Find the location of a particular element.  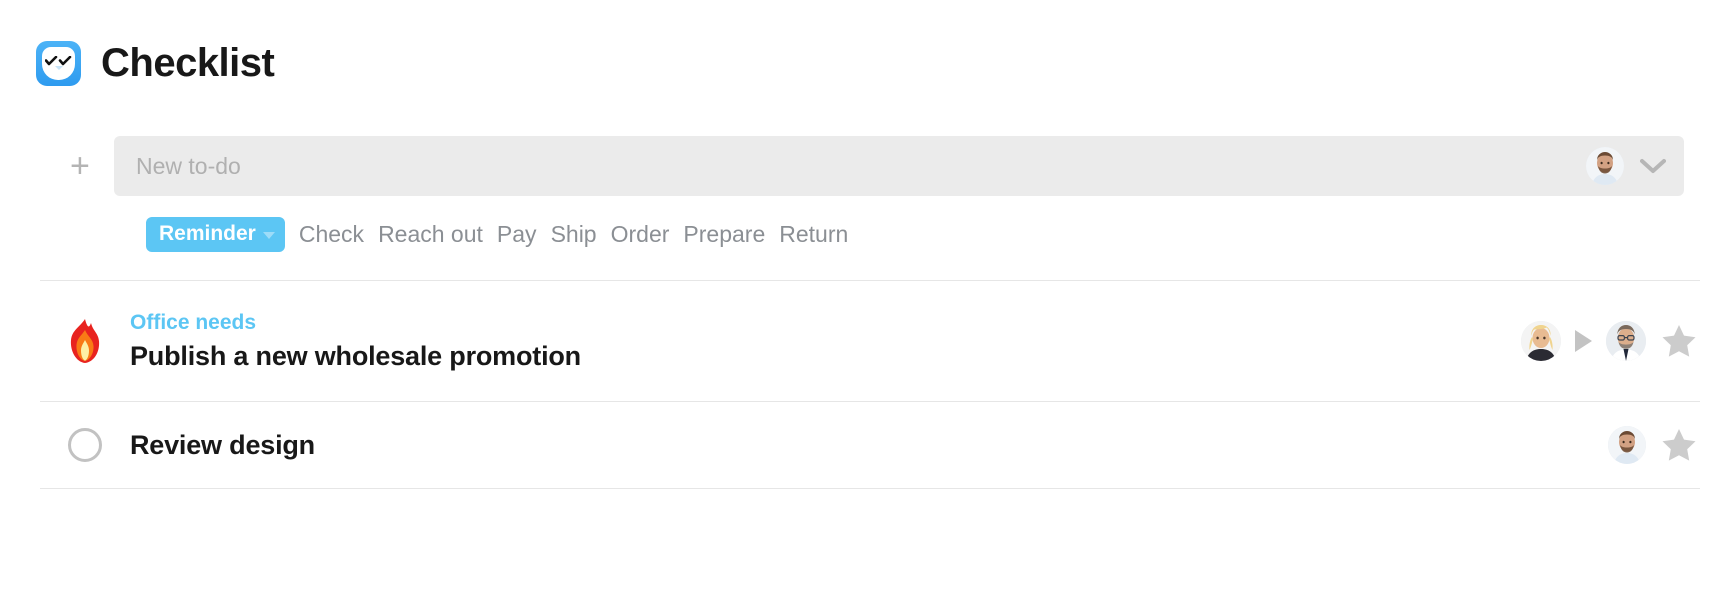

new-todo-input is located at coordinates (861, 166).